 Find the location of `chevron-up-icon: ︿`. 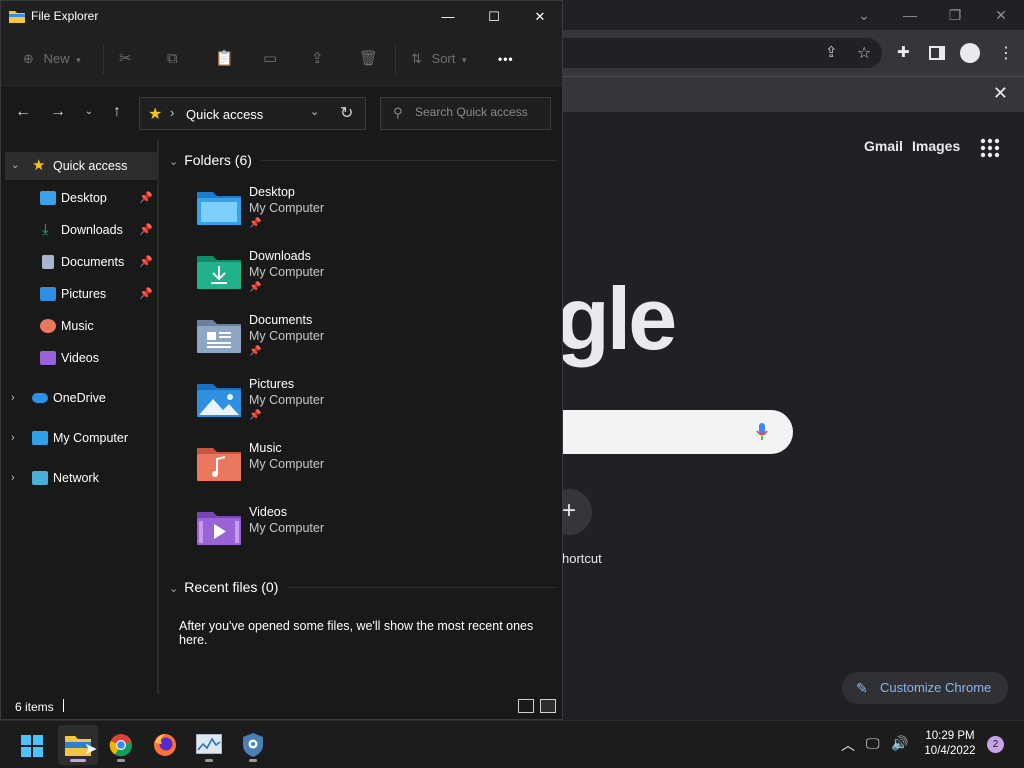

chevron-up-icon: ︿ is located at coordinates (848, 745).